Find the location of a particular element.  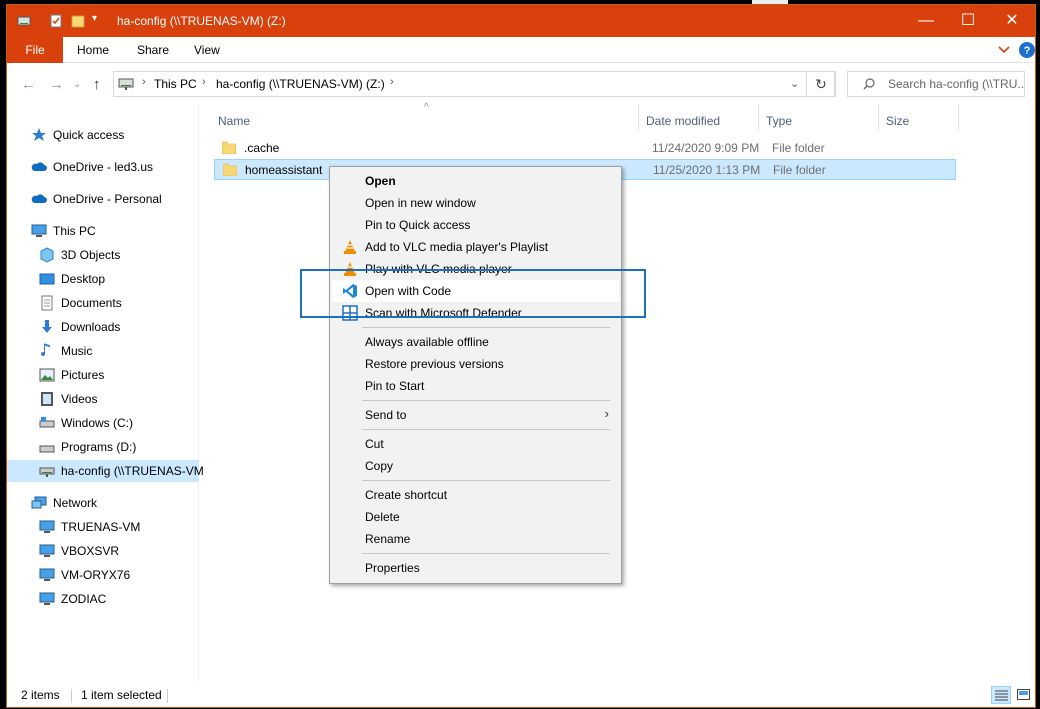

up-arrow-icon: ↑ is located at coordinates (97, 84).